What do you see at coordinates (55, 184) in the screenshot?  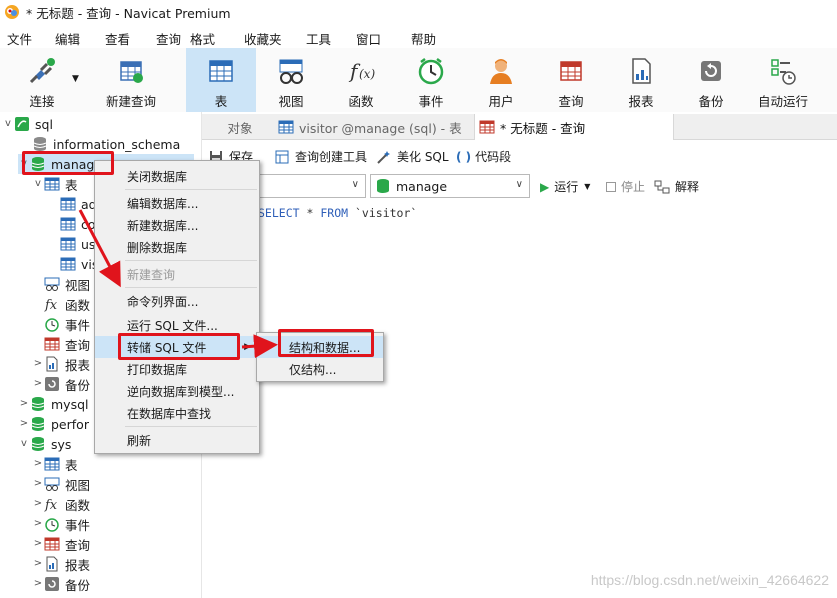 I see `tree-tables-folder: v 表` at bounding box center [55, 184].